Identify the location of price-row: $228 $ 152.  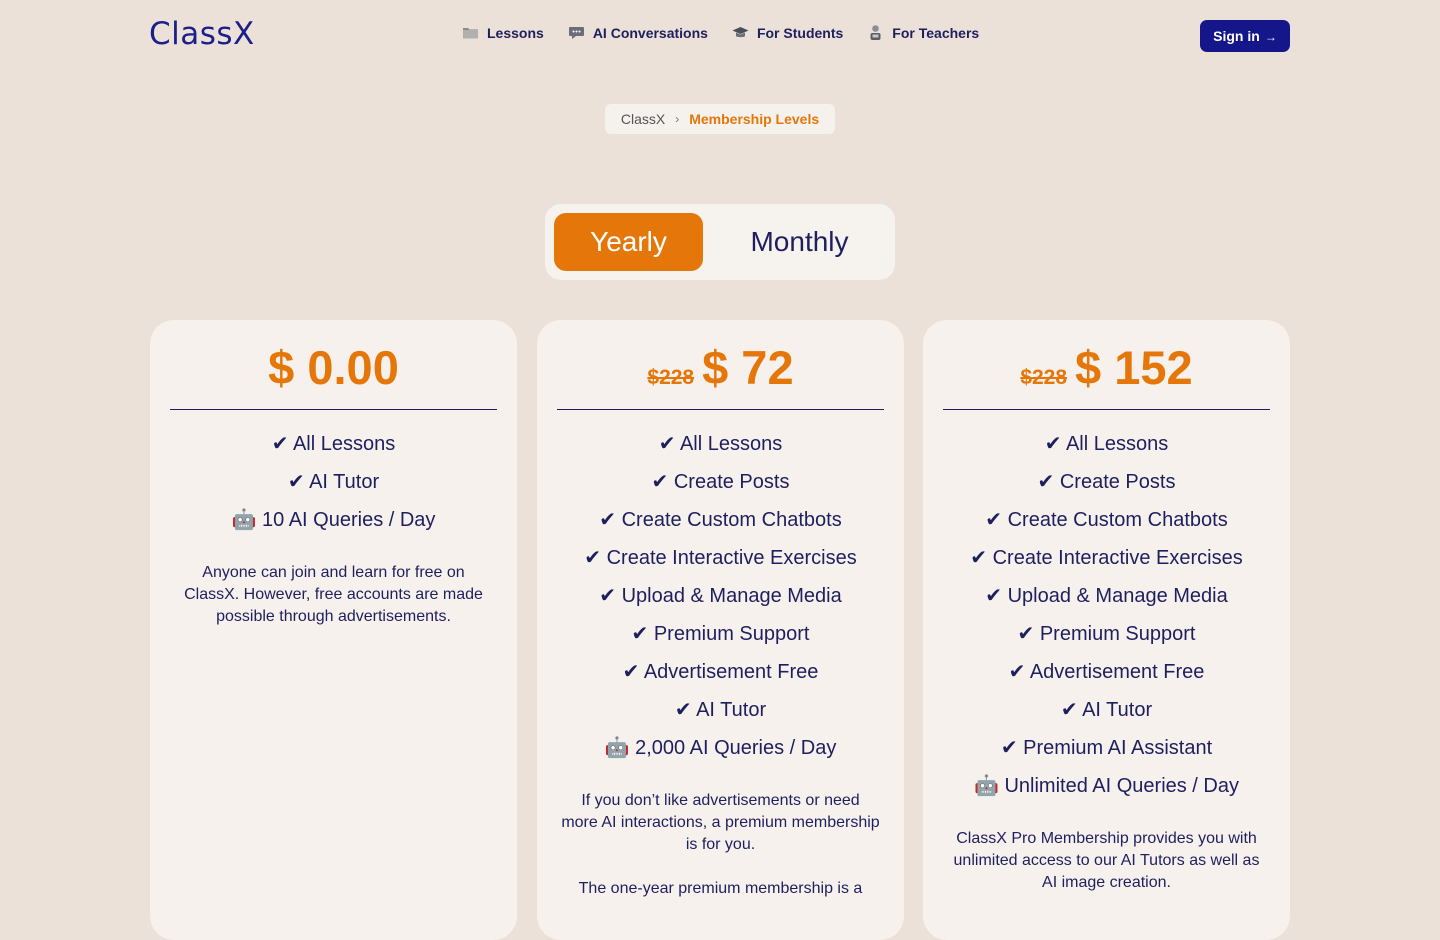
(1106, 377).